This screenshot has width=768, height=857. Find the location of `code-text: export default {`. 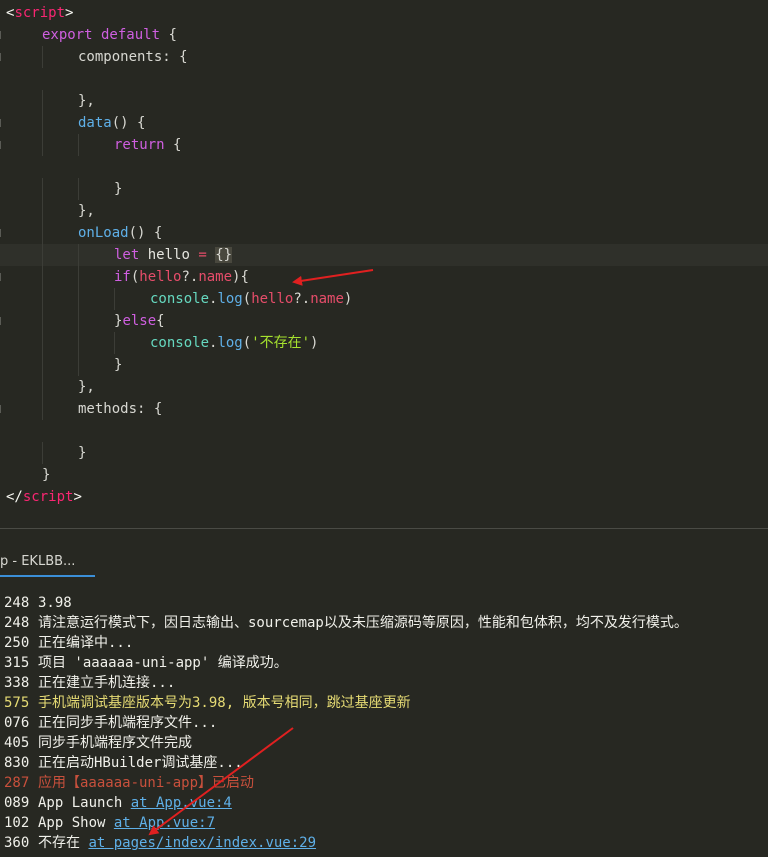

code-text: export default { is located at coordinates (109, 35).